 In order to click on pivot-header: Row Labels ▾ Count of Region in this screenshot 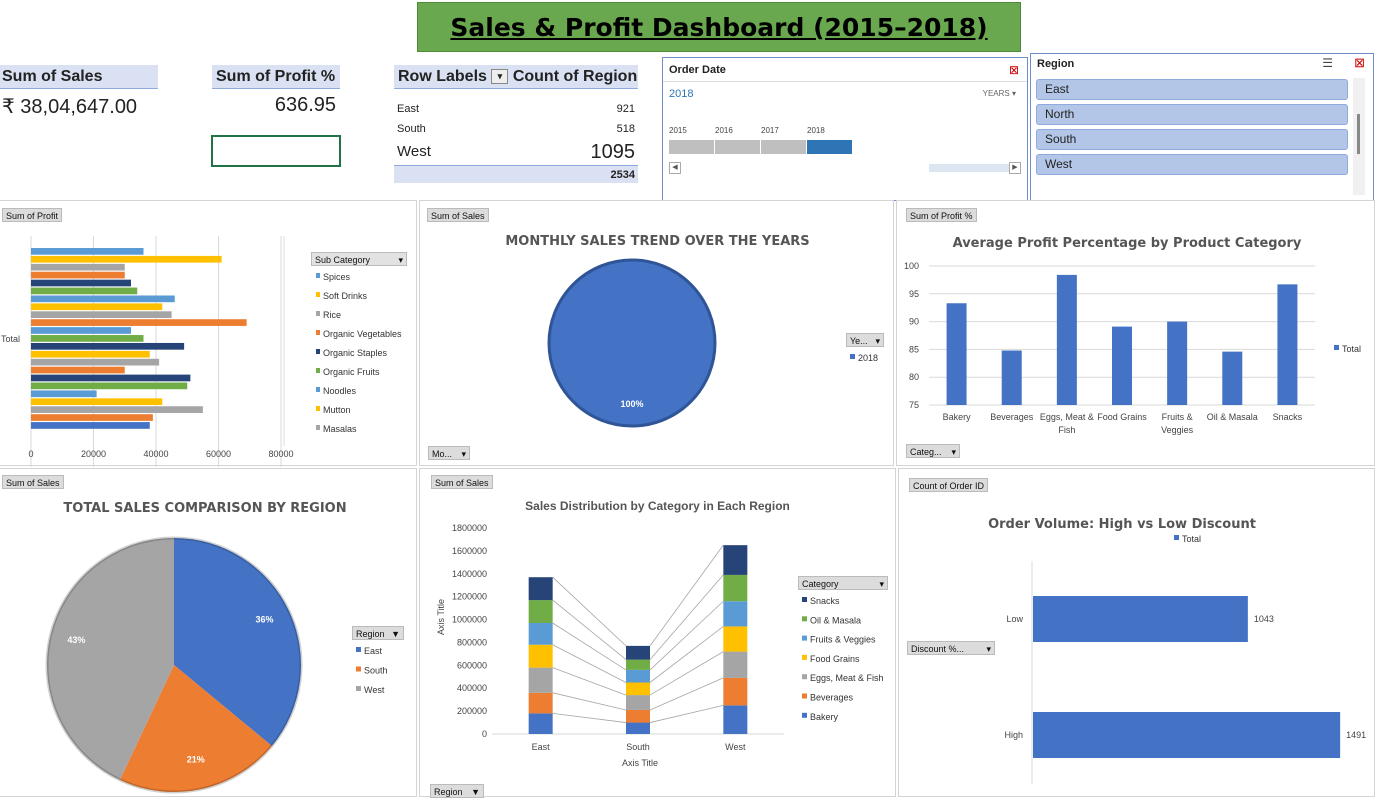, I will do `click(516, 77)`.